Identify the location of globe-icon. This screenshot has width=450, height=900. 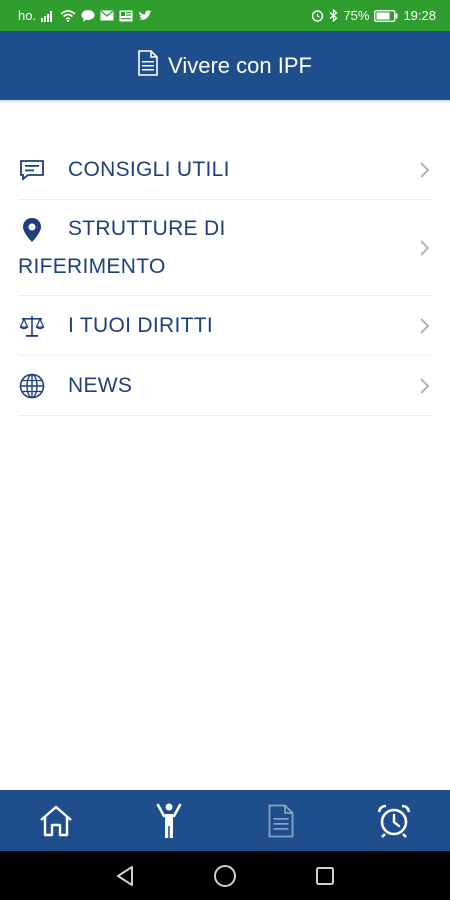
(32, 386).